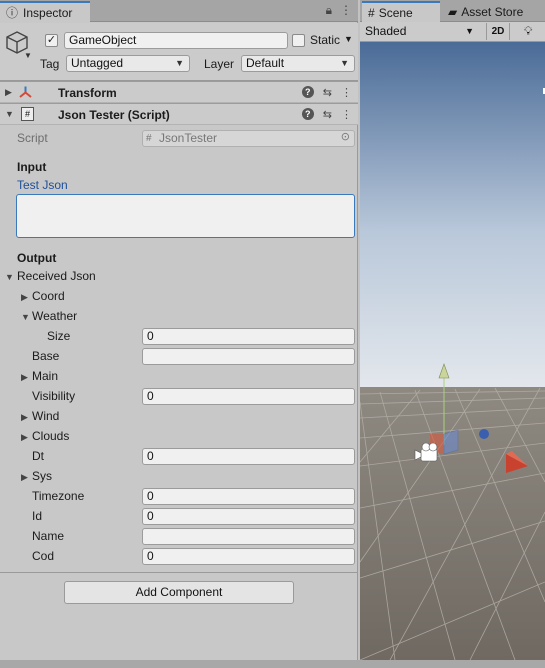  Describe the element at coordinates (56, 276) in the screenshot. I see `received-json-label: Received Json` at that location.